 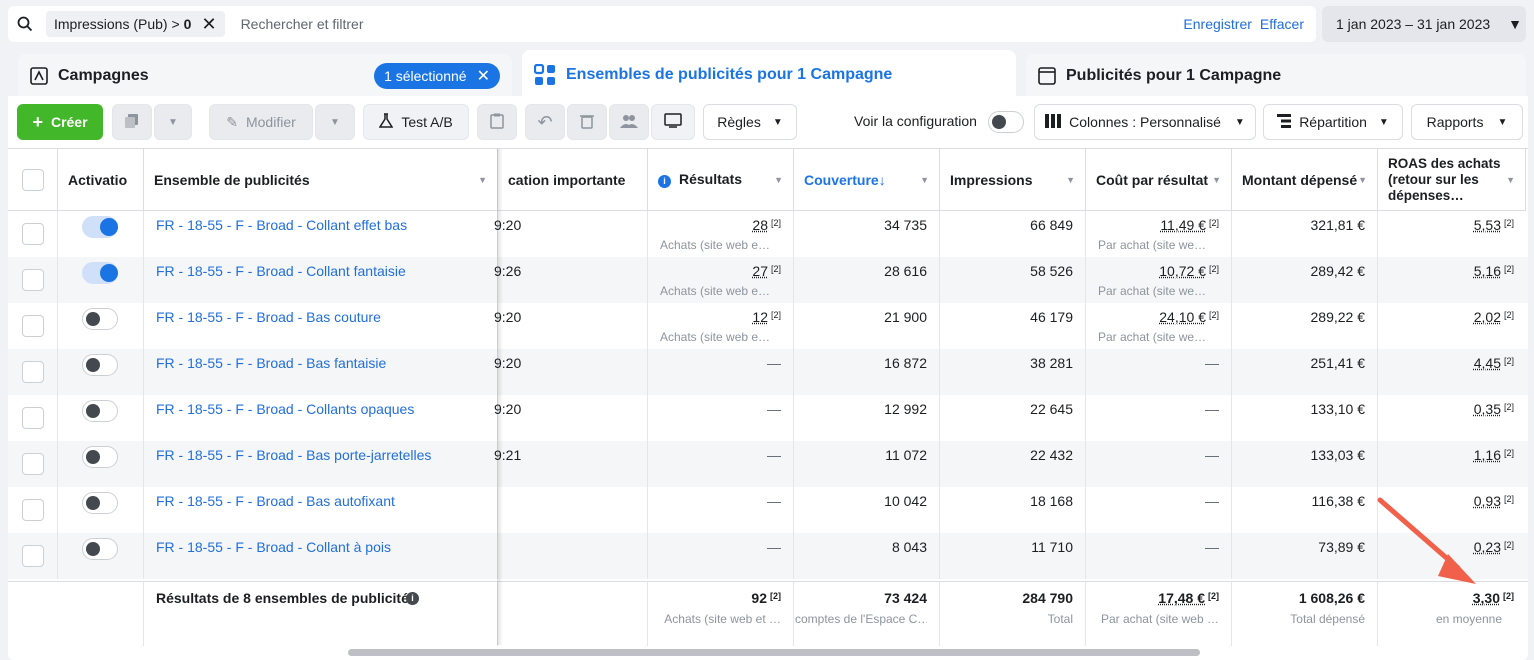 I want to click on edit-dropdown: ▼, so click(x=335, y=122).